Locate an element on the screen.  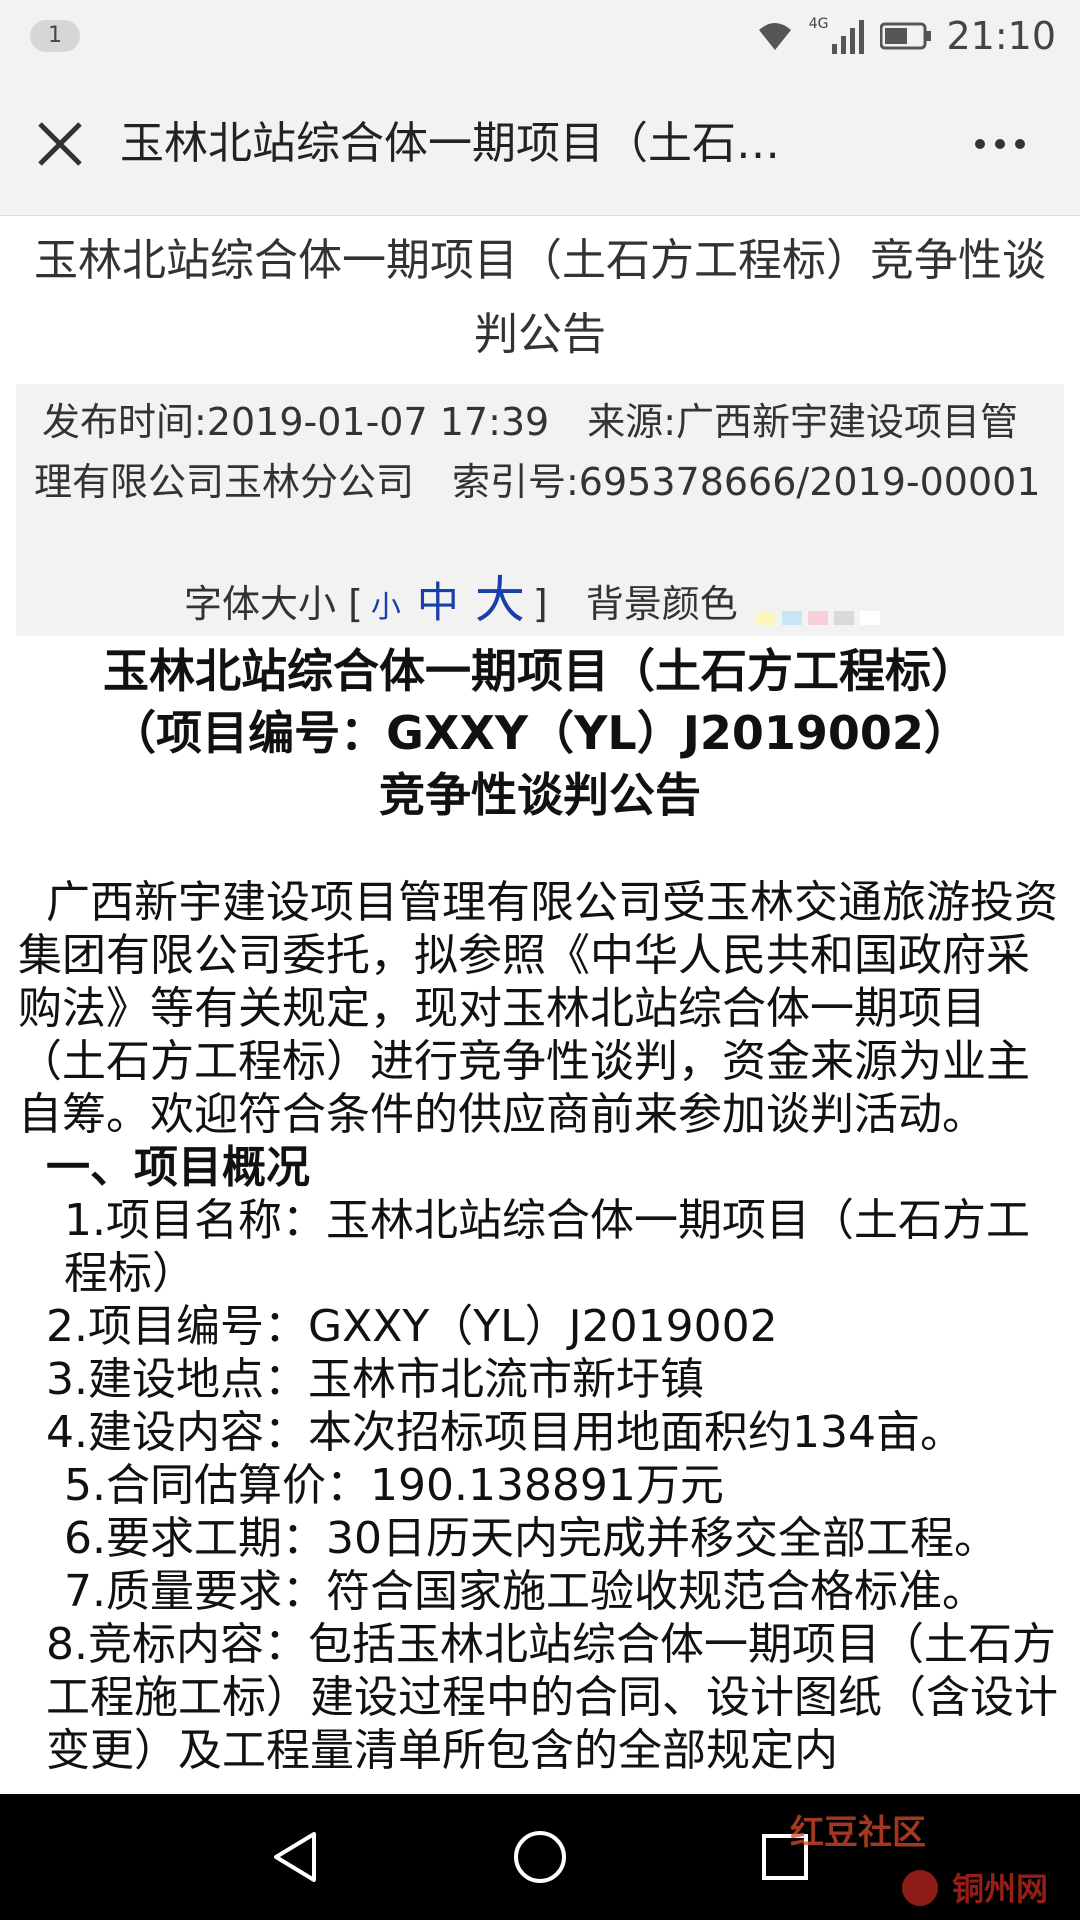
bg-swatch-pink is located at coordinates (817, 618).